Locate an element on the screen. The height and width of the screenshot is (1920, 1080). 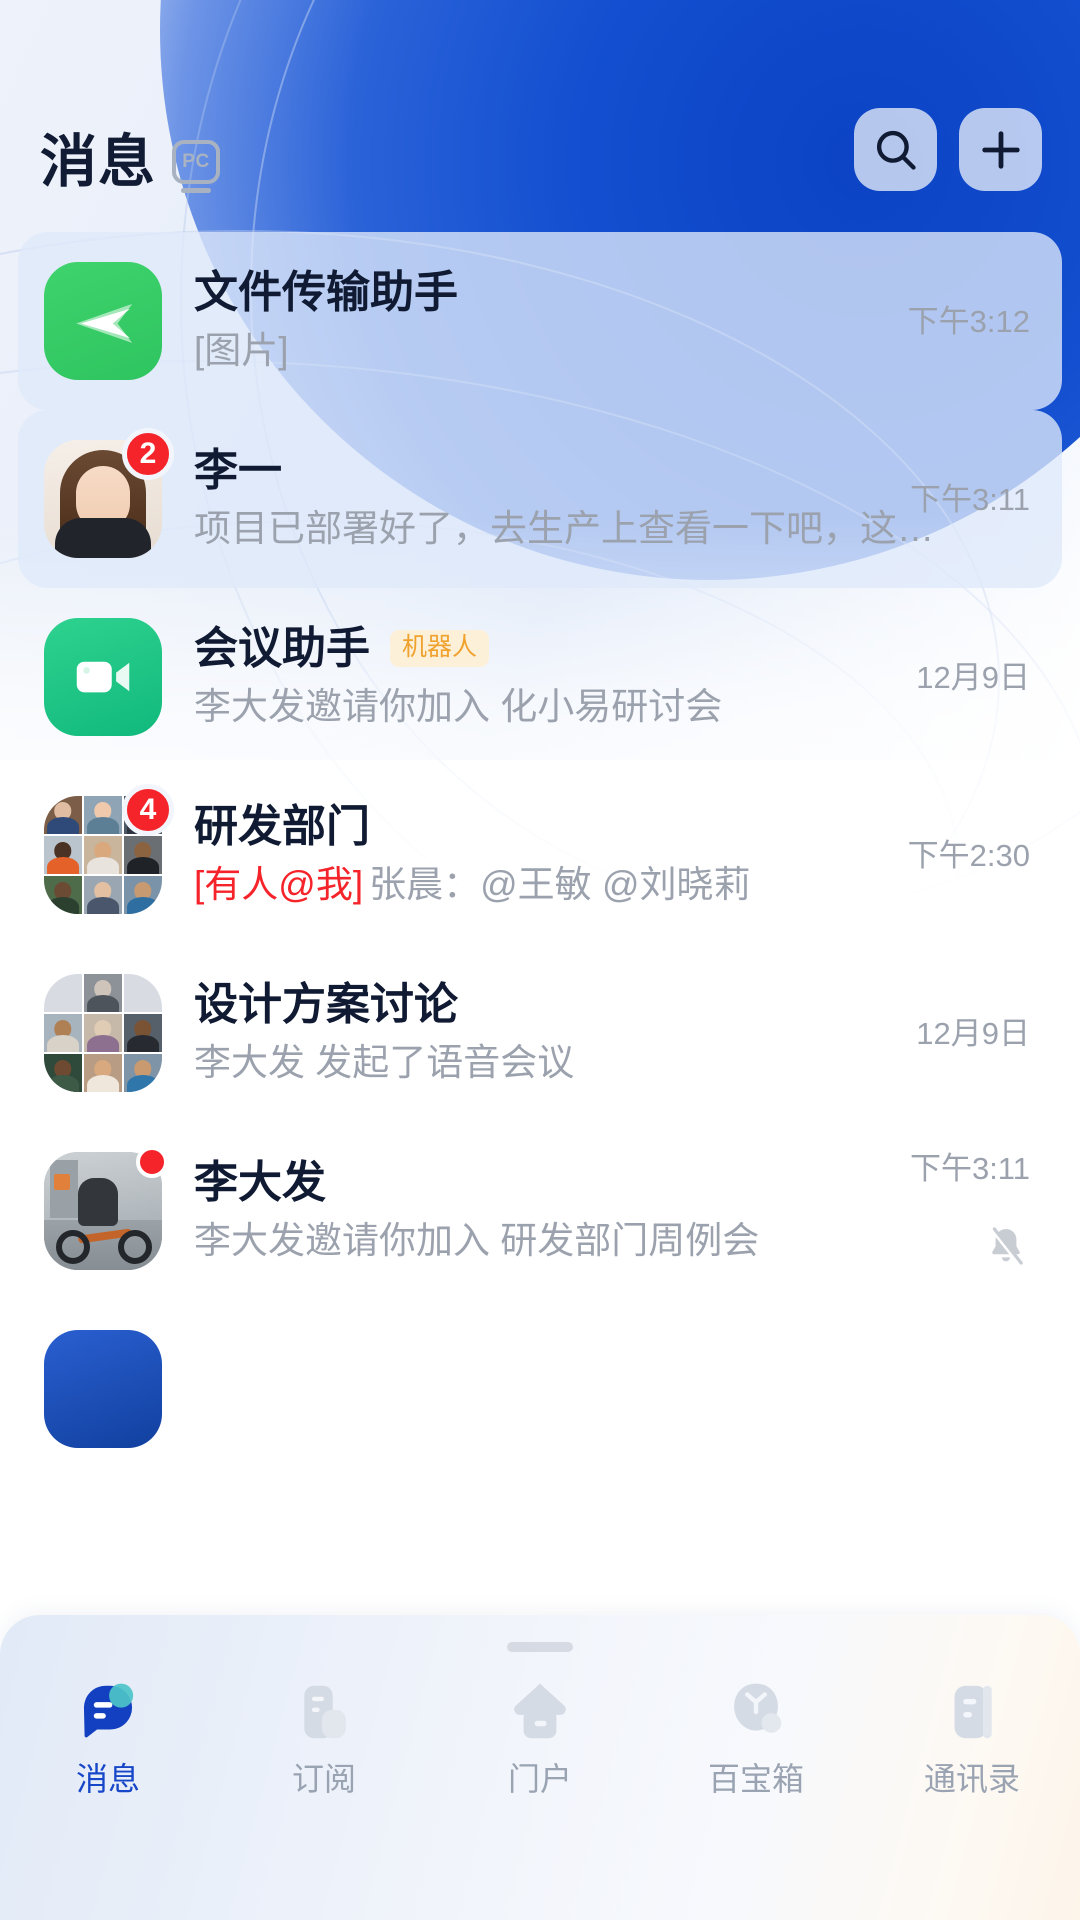
chat-name: 会议助手 is located at coordinates (282, 648).